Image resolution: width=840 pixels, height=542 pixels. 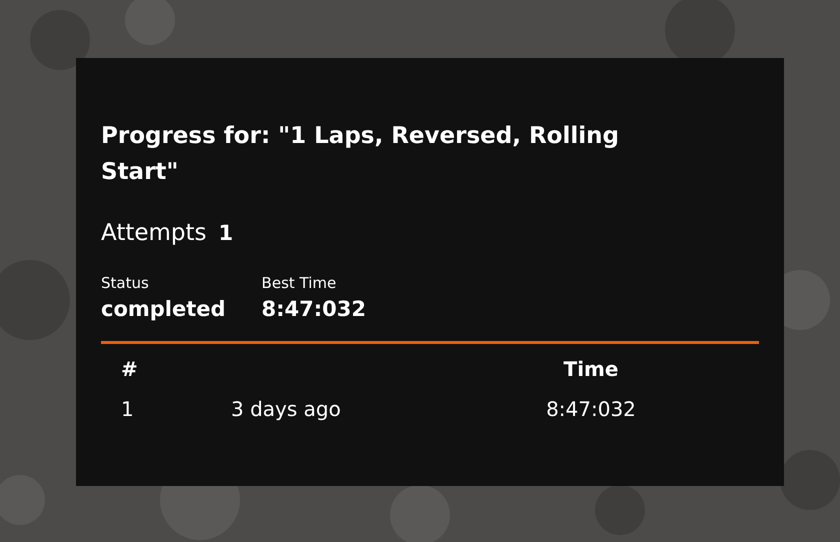 What do you see at coordinates (129, 369) in the screenshot?
I see `column-header: #` at bounding box center [129, 369].